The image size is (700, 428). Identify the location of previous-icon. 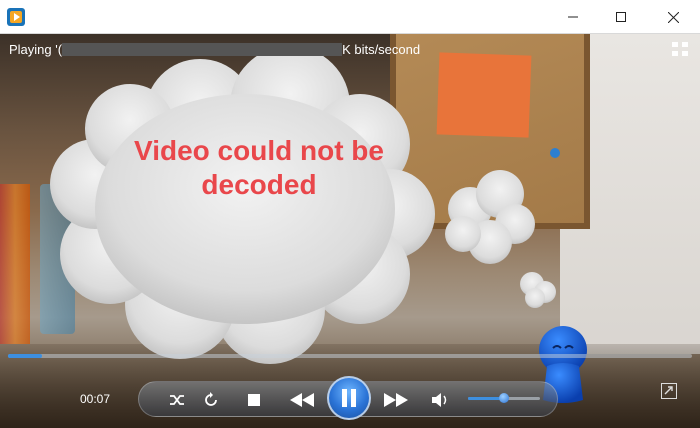
(302, 400).